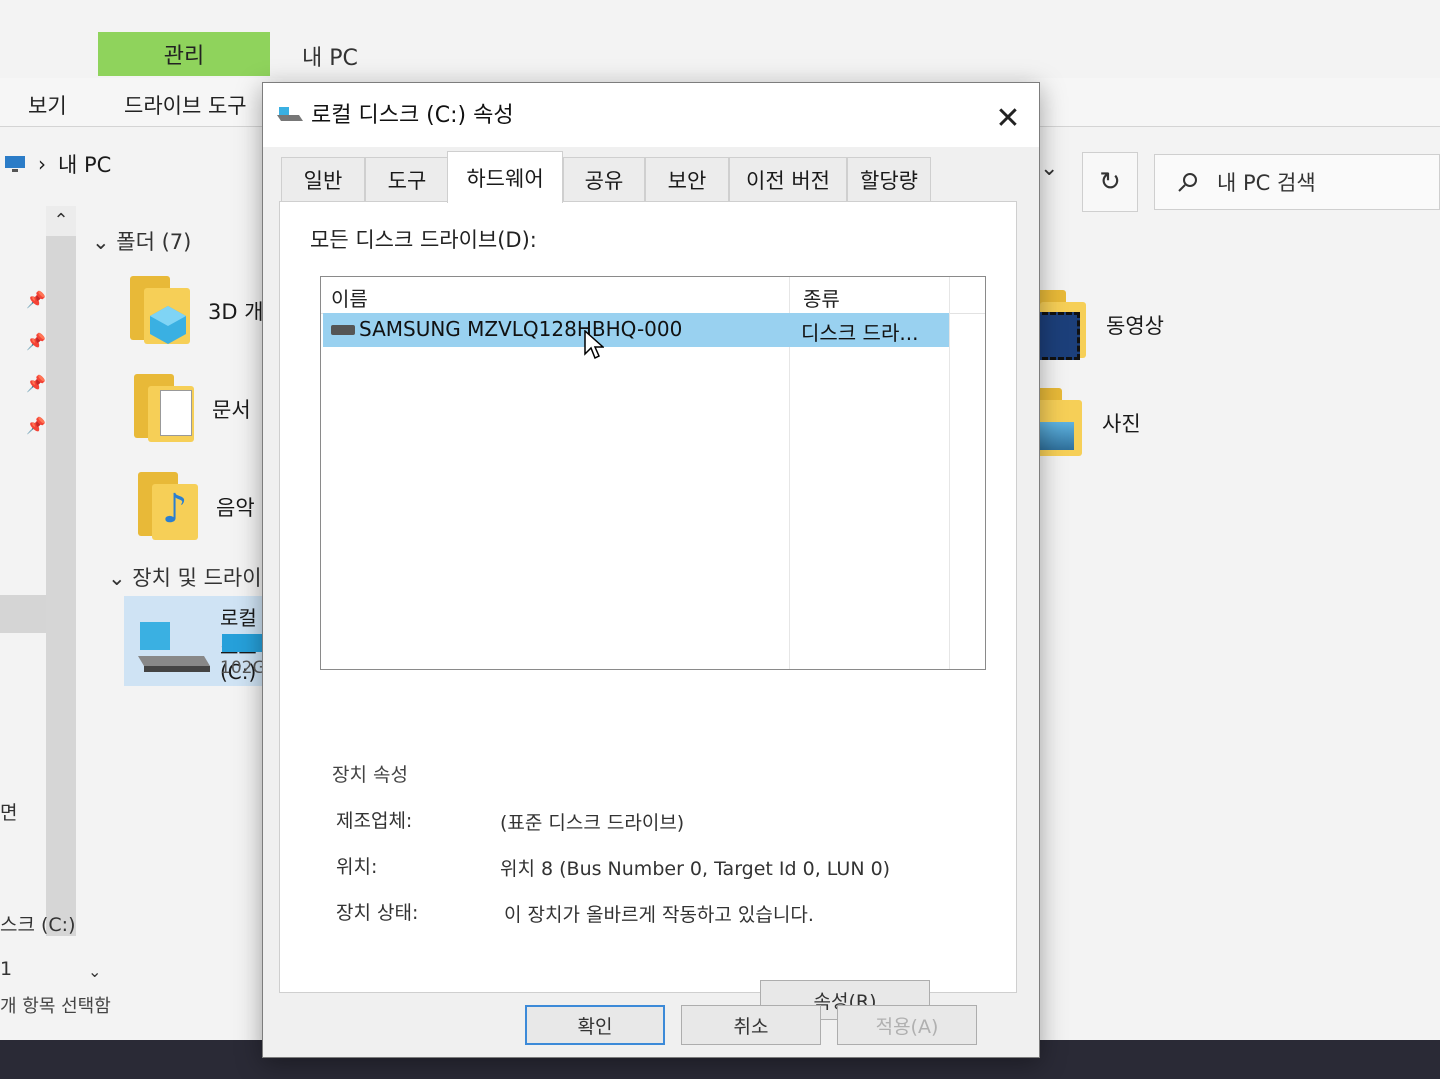 The height and width of the screenshot is (1079, 1440). What do you see at coordinates (595, 1025) in the screenshot?
I see `ok-button: 확인` at bounding box center [595, 1025].